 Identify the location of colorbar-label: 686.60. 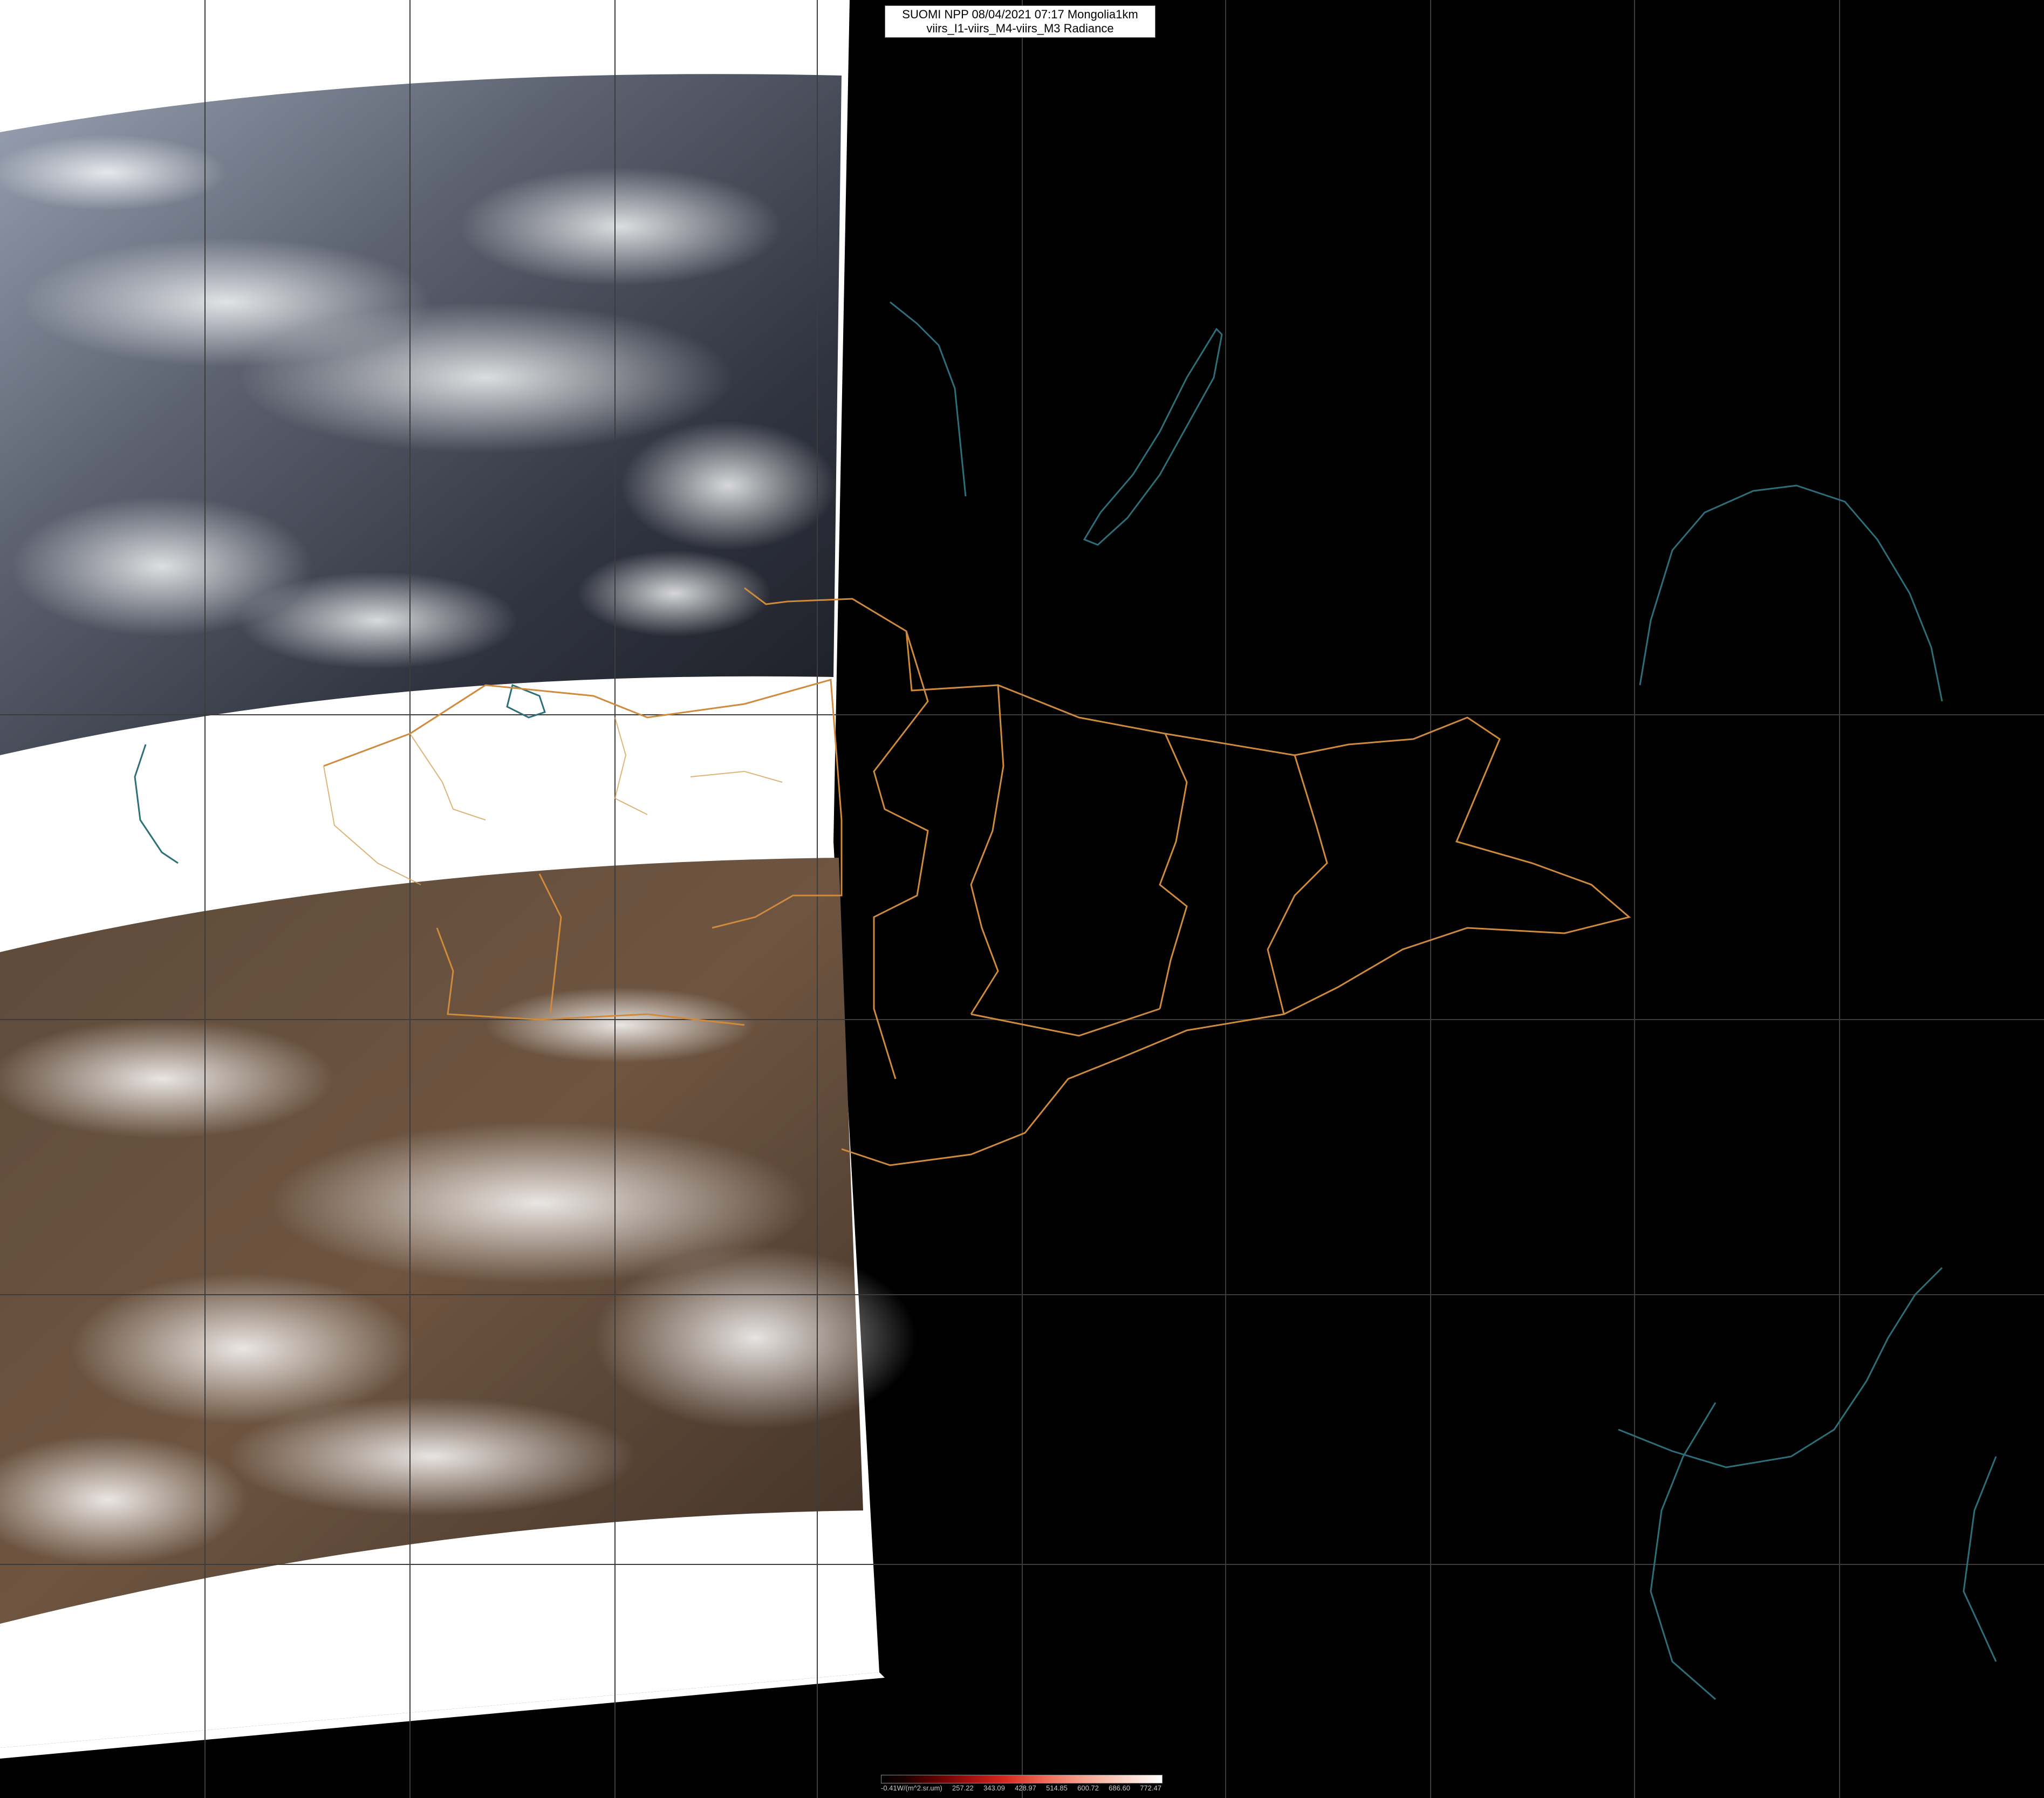
(1119, 1788).